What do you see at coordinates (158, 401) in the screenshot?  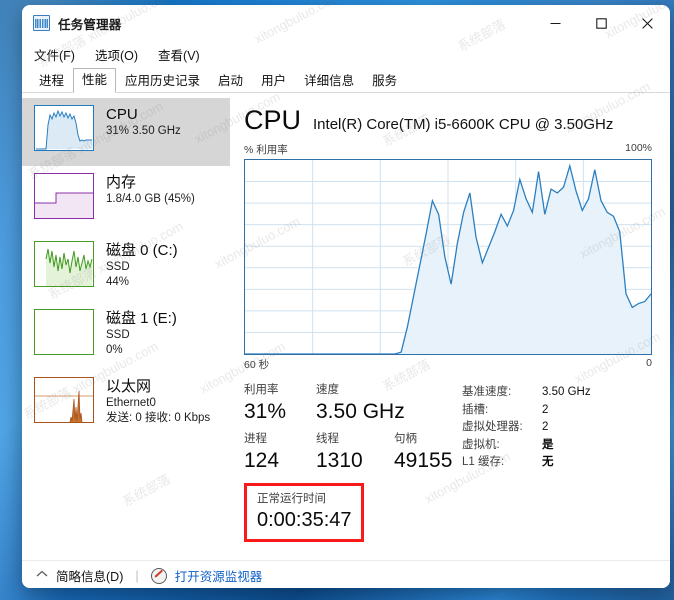 I see `sidebar-ethernet-text: 以太网 Ethernet0 发送: 0 接收: 0 Kbps` at bounding box center [158, 401].